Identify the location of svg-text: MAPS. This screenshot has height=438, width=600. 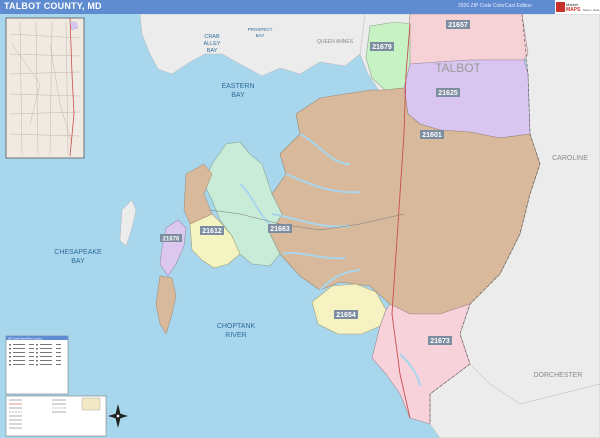
(573, 10).